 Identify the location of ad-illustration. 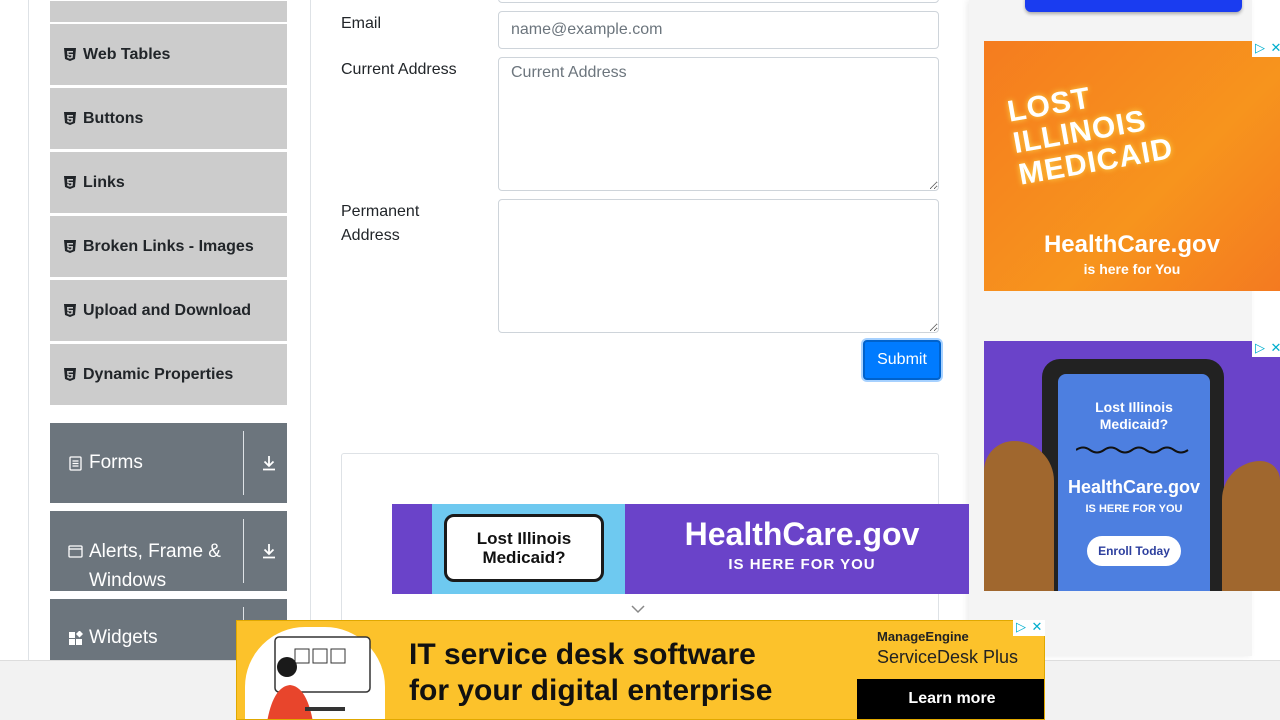
(315, 673).